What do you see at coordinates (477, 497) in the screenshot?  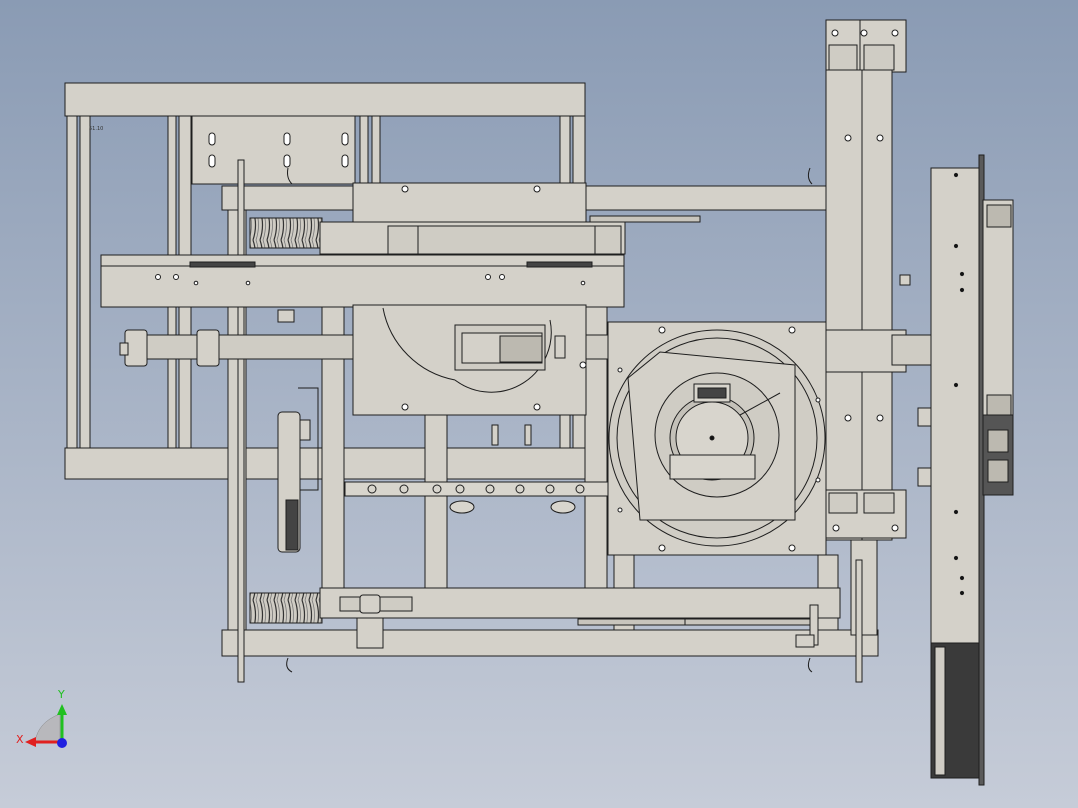 I see `drive-chain` at bounding box center [477, 497].